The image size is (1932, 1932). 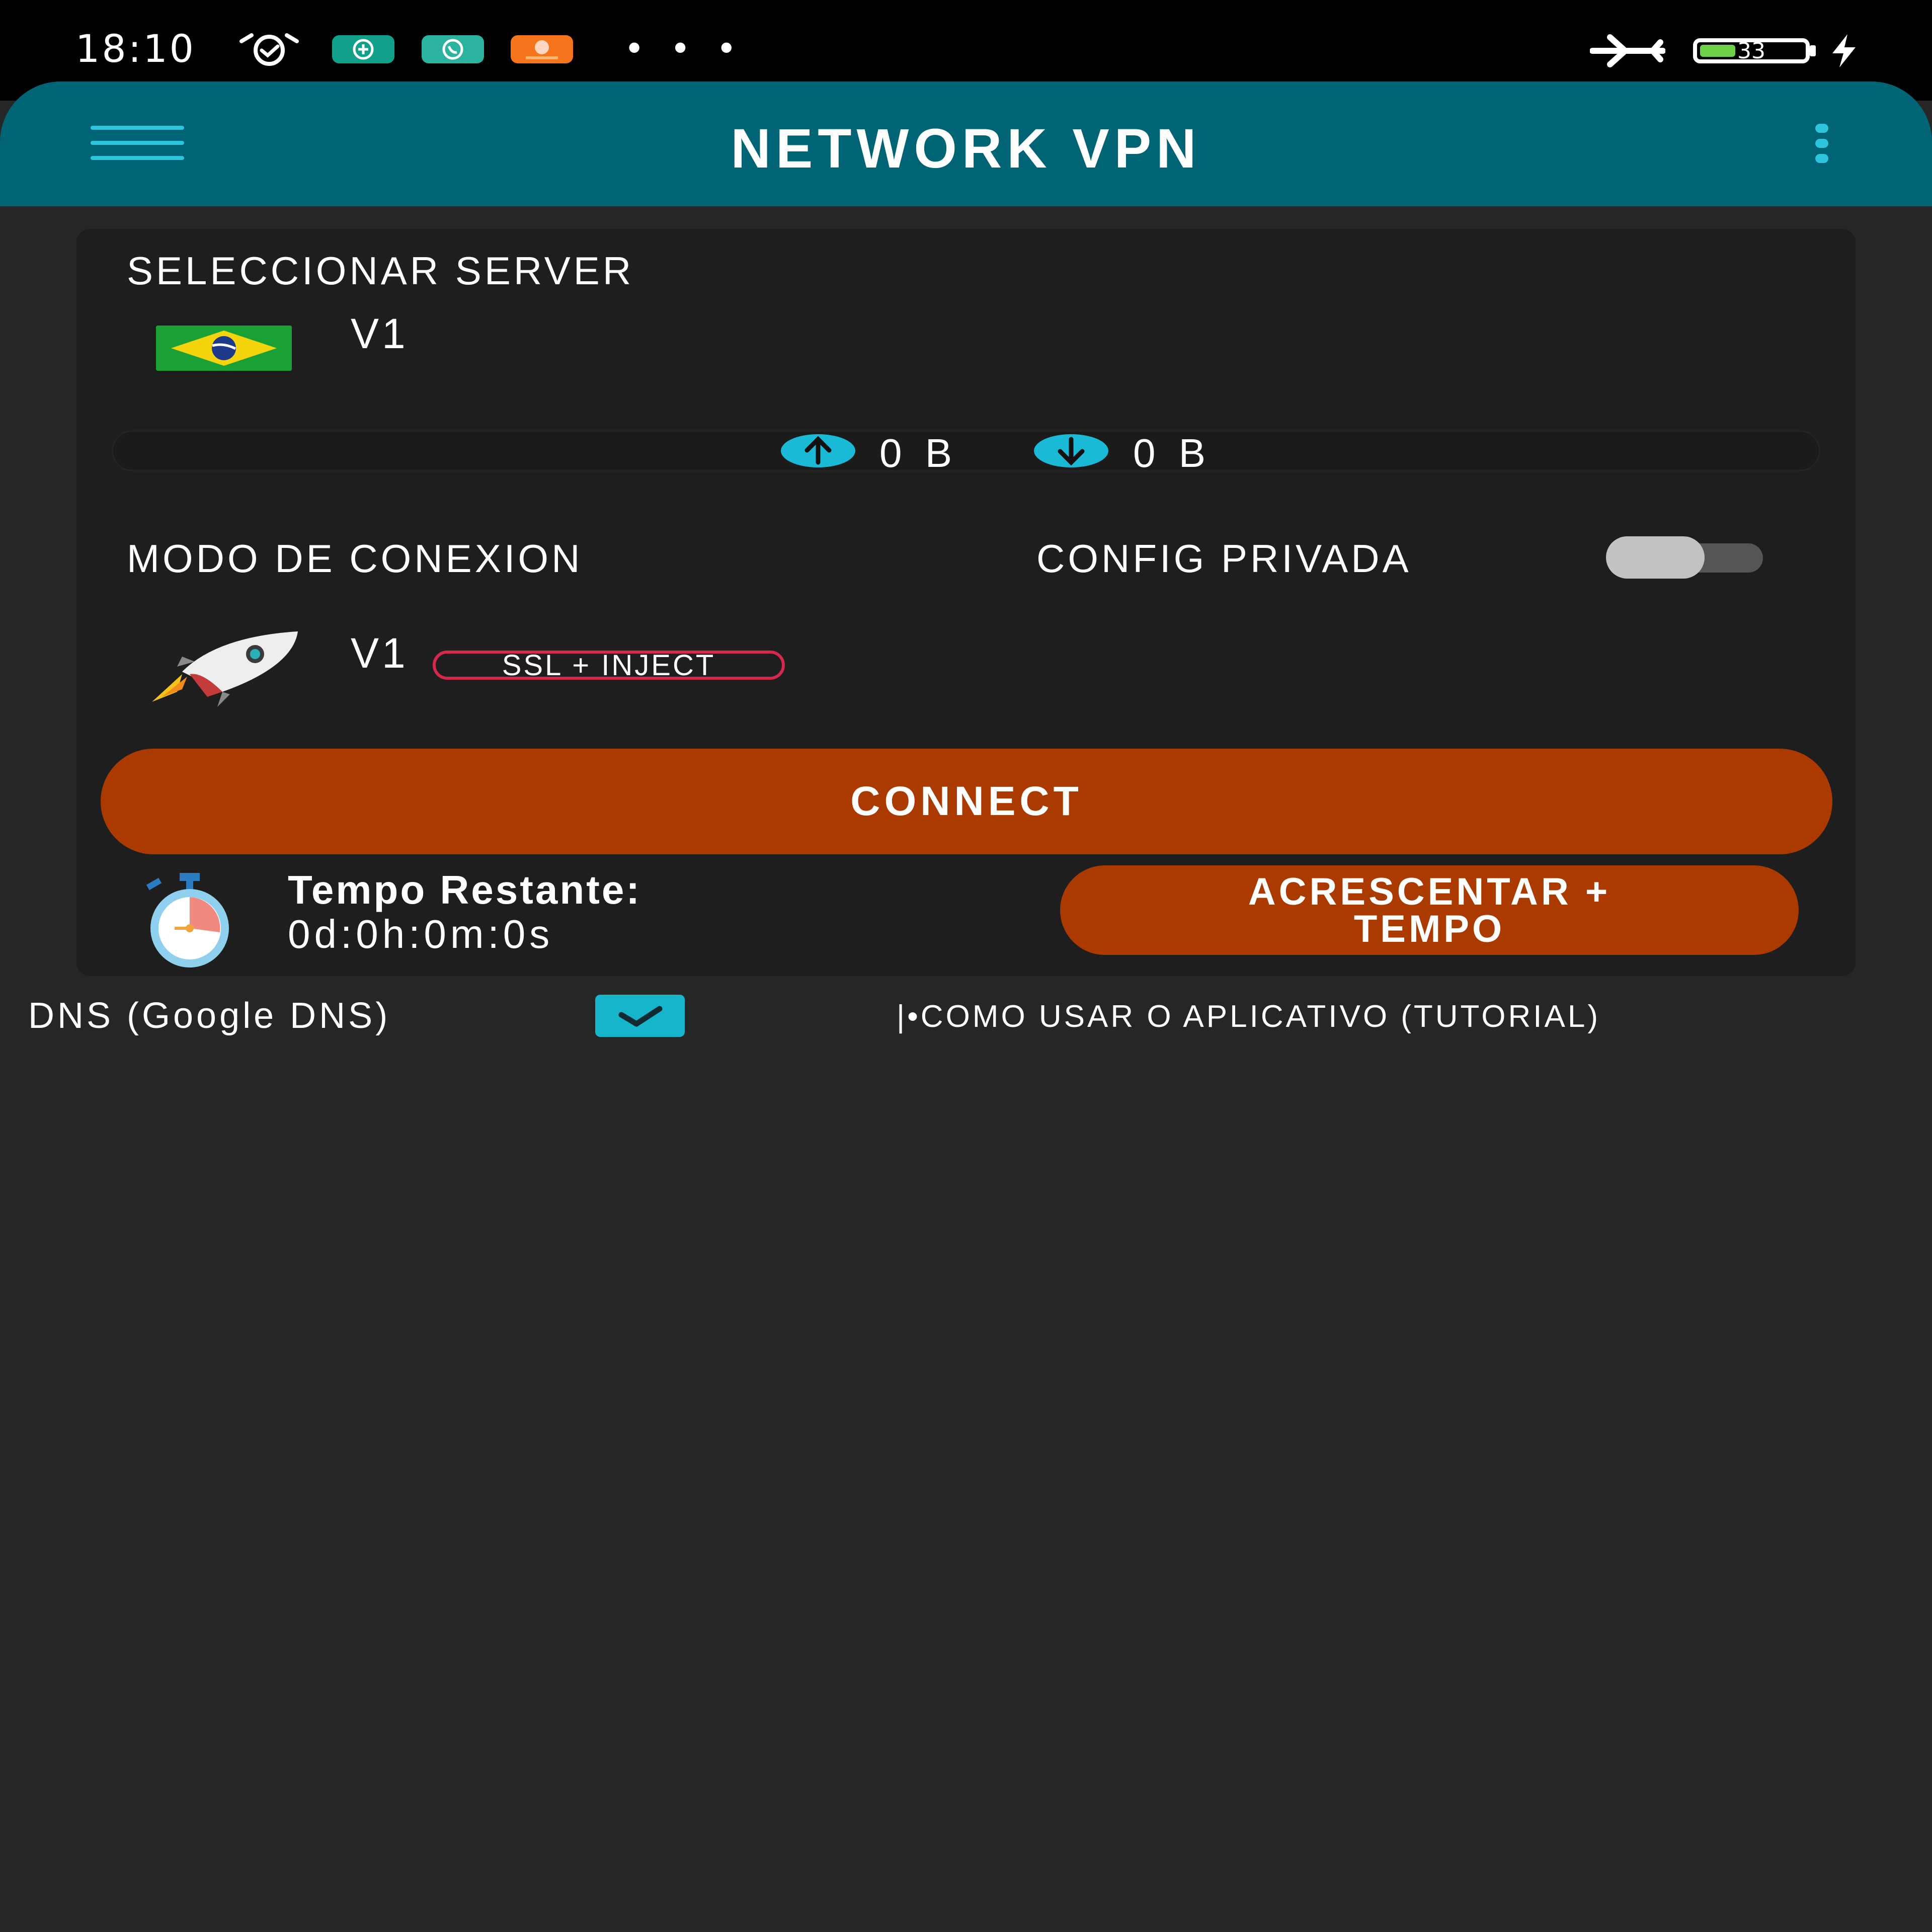 I want to click on app-plus-icon, so click(x=363, y=49).